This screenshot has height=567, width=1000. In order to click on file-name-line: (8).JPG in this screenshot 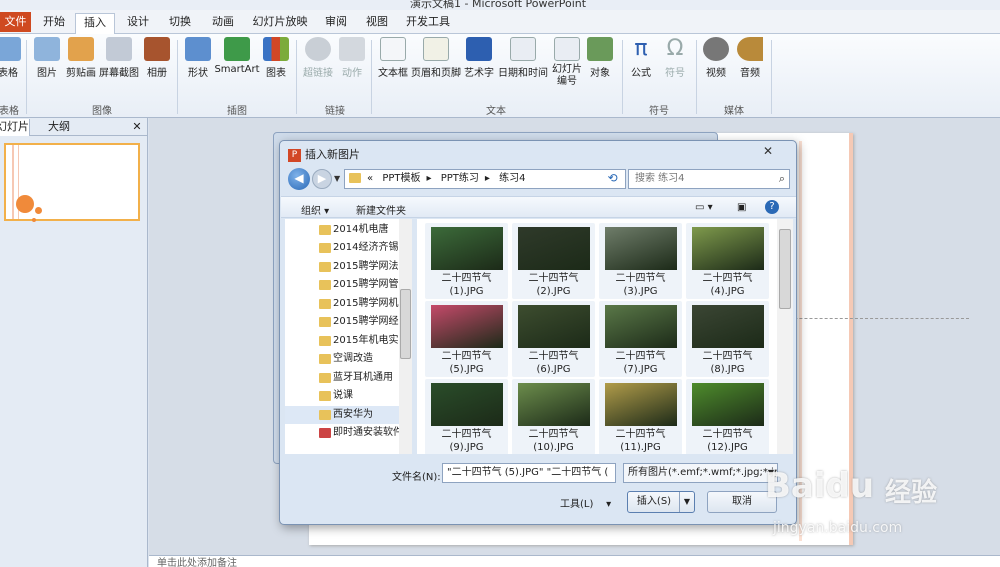, I will do `click(727, 369)`.